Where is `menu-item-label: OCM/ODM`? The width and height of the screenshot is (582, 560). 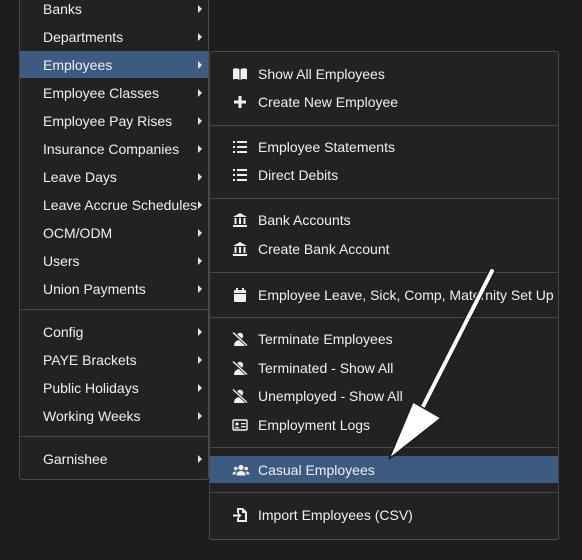
menu-item-label: OCM/ODM is located at coordinates (78, 232).